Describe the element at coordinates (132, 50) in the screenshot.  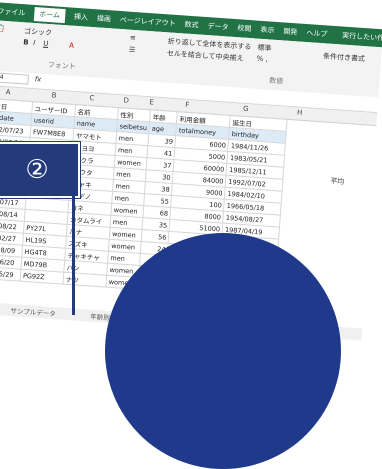
I see `align-left-icon: ☰` at that location.